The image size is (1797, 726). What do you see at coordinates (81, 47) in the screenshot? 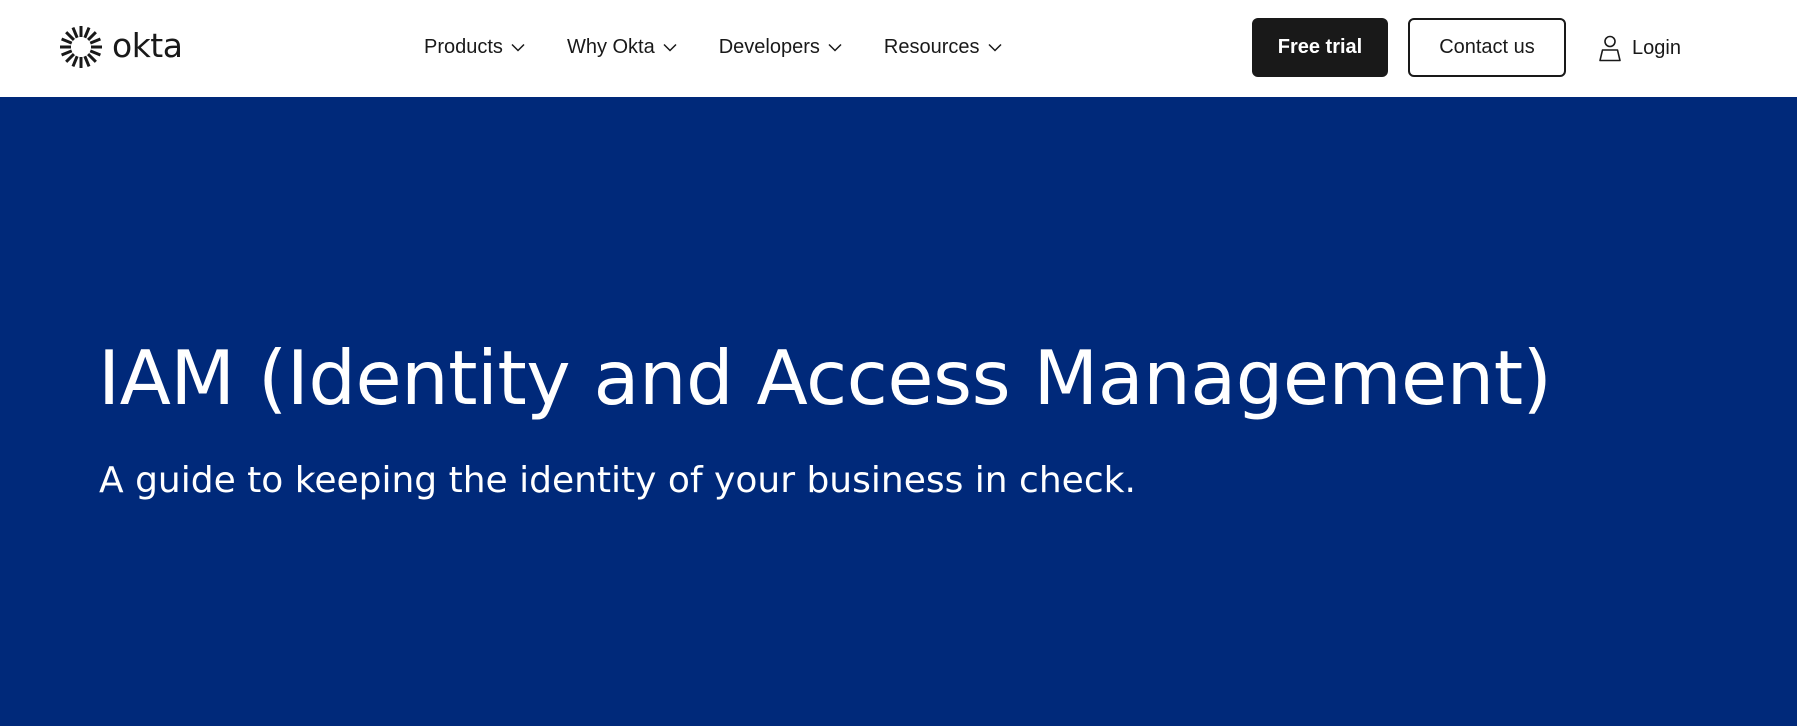
I see `okta-sunburst-icon` at bounding box center [81, 47].